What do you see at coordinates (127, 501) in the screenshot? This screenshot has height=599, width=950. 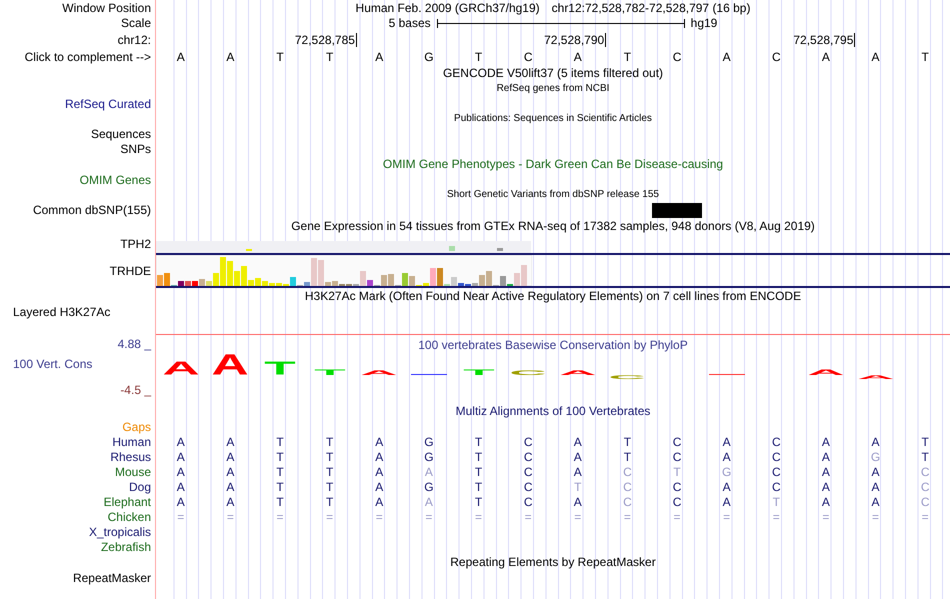 I see `species-label: Elephant` at bounding box center [127, 501].